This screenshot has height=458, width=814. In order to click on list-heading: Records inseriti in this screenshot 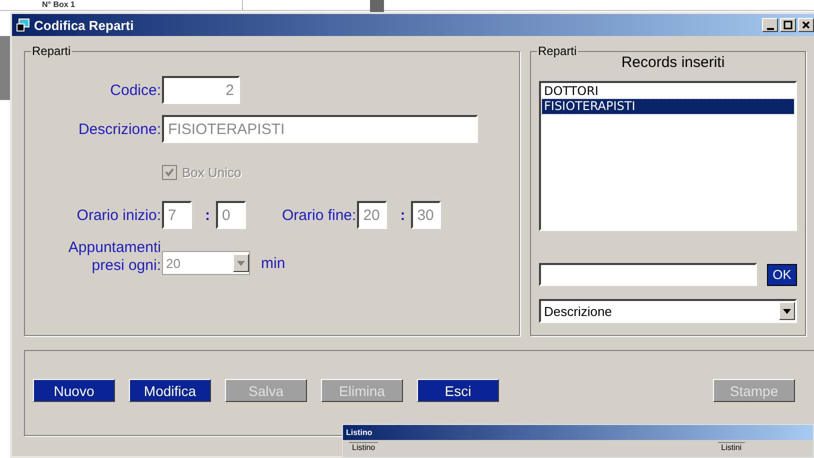, I will do `click(673, 62)`.